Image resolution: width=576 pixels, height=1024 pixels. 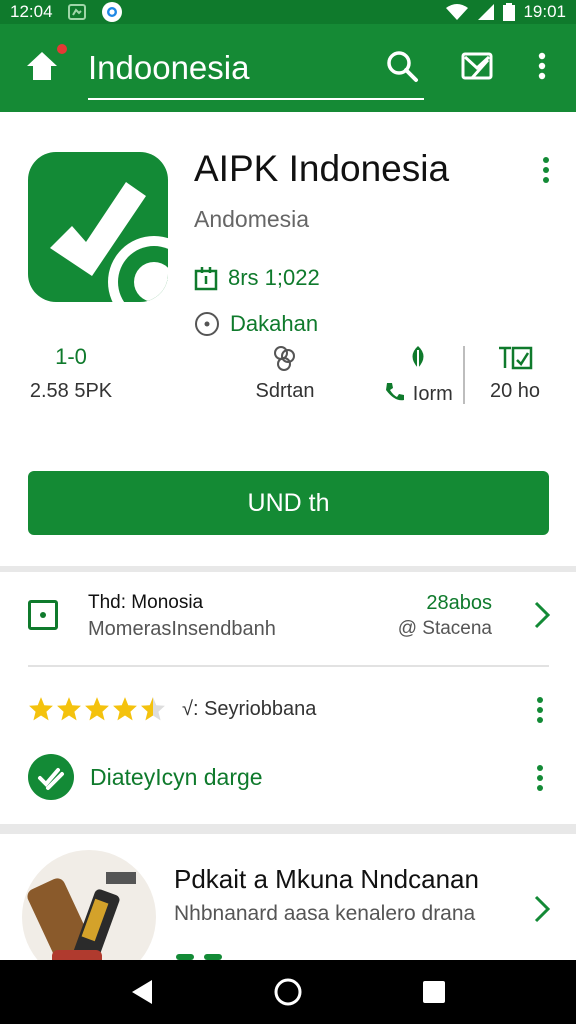 What do you see at coordinates (418, 358) in the screenshot?
I see `leaf-icon` at bounding box center [418, 358].